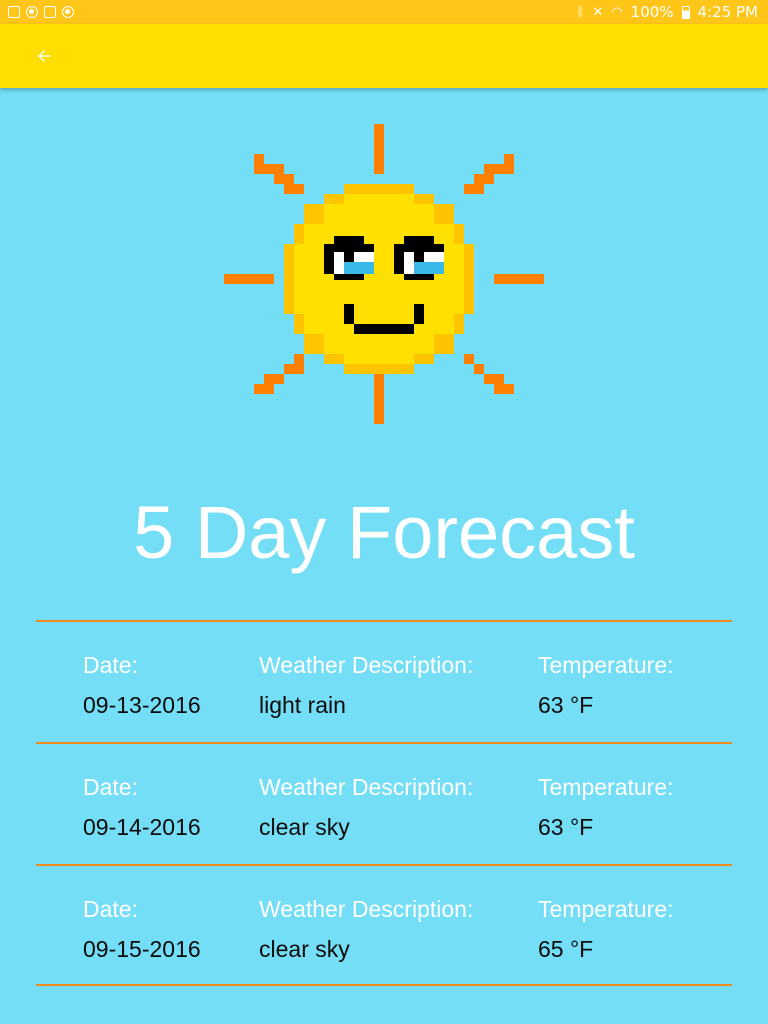 The height and width of the screenshot is (1024, 768). Describe the element at coordinates (41, 12) in the screenshot. I see `notification-icons` at that location.